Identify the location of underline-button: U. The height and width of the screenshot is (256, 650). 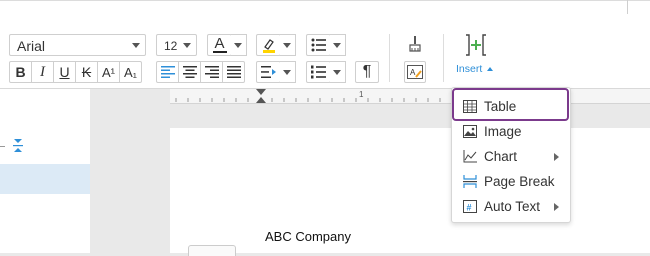
(64, 72).